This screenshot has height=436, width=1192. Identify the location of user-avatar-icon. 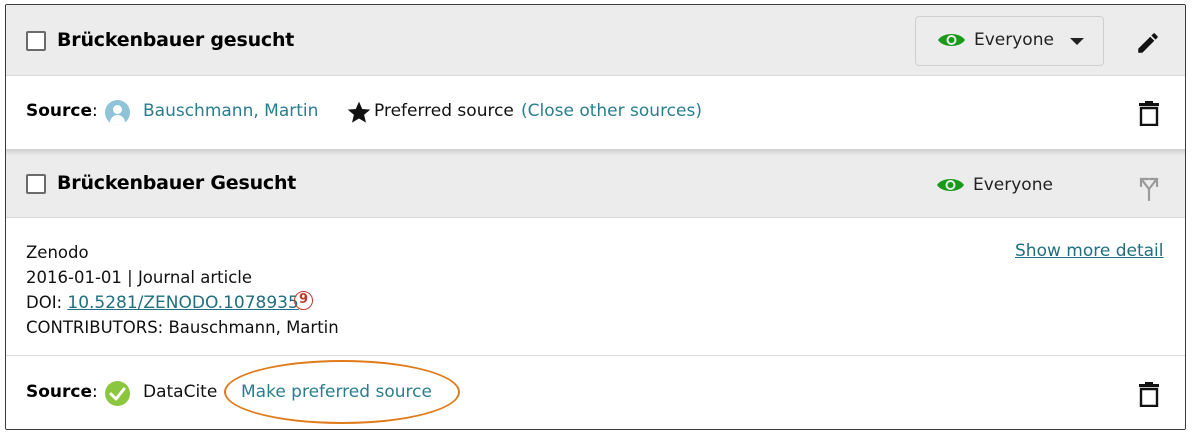
(117, 112).